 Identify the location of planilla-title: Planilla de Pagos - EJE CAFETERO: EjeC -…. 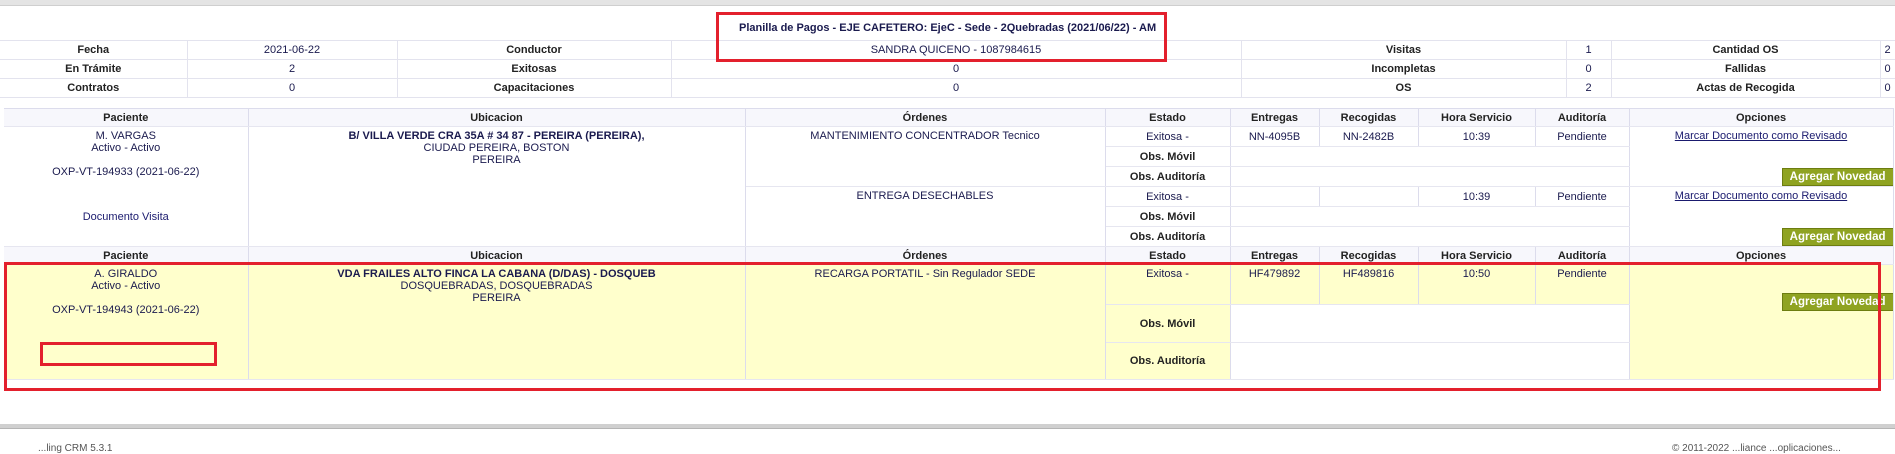
(948, 28).